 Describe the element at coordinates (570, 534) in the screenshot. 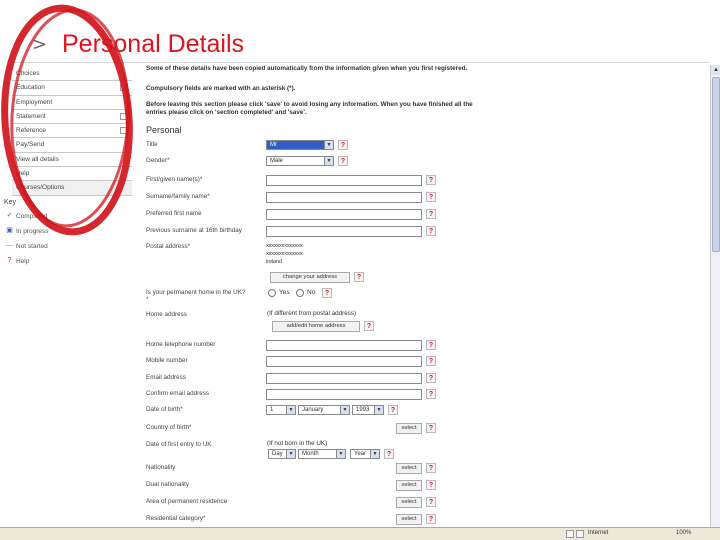

I see `lock-icon` at that location.